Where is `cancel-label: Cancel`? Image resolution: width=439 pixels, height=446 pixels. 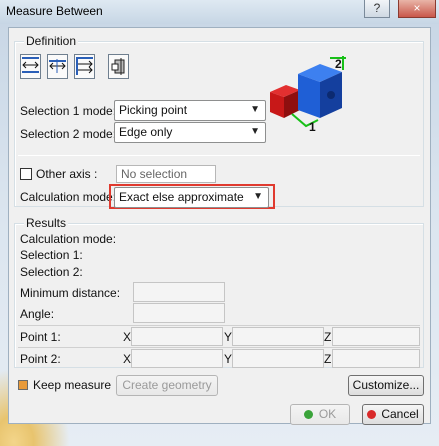 cancel-label: Cancel is located at coordinates (400, 414).